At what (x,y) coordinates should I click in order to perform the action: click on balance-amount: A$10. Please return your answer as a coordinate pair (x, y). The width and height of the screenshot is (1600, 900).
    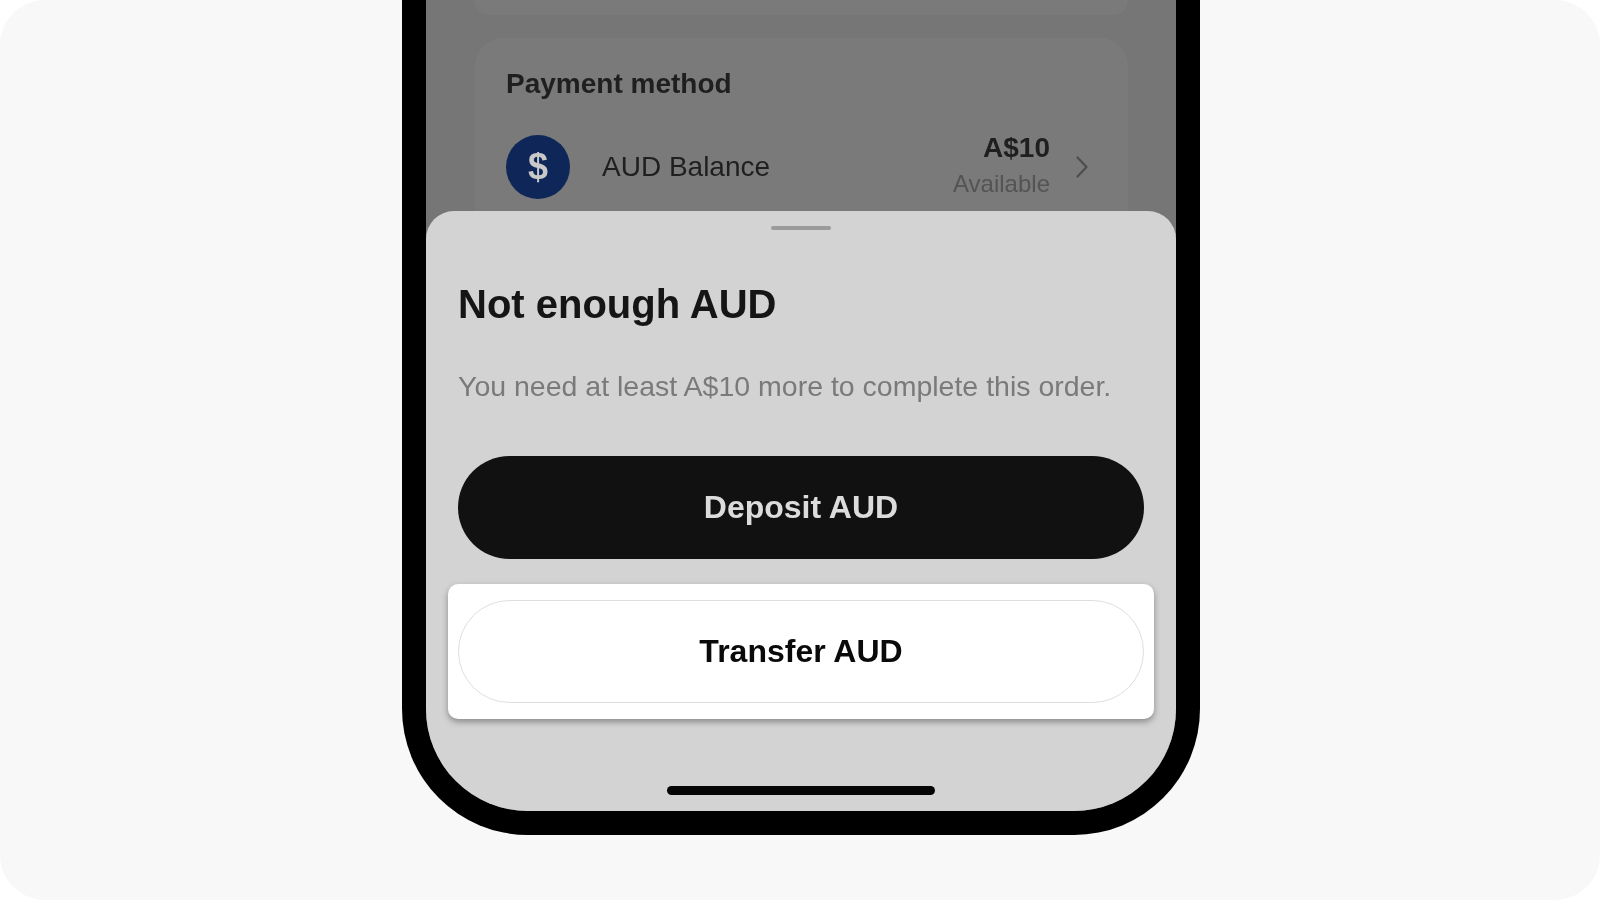
    Looking at the image, I should click on (1016, 147).